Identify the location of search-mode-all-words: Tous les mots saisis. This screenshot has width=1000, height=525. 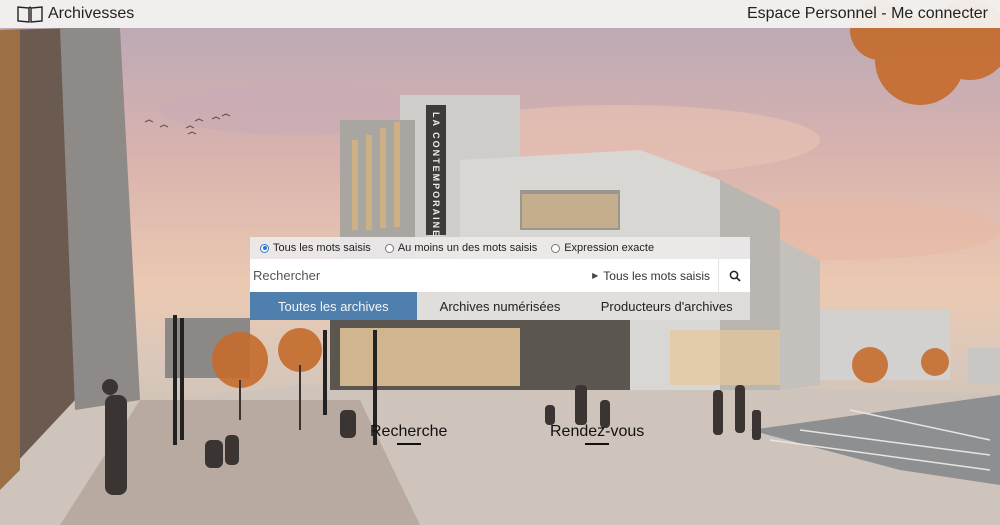
(315, 248).